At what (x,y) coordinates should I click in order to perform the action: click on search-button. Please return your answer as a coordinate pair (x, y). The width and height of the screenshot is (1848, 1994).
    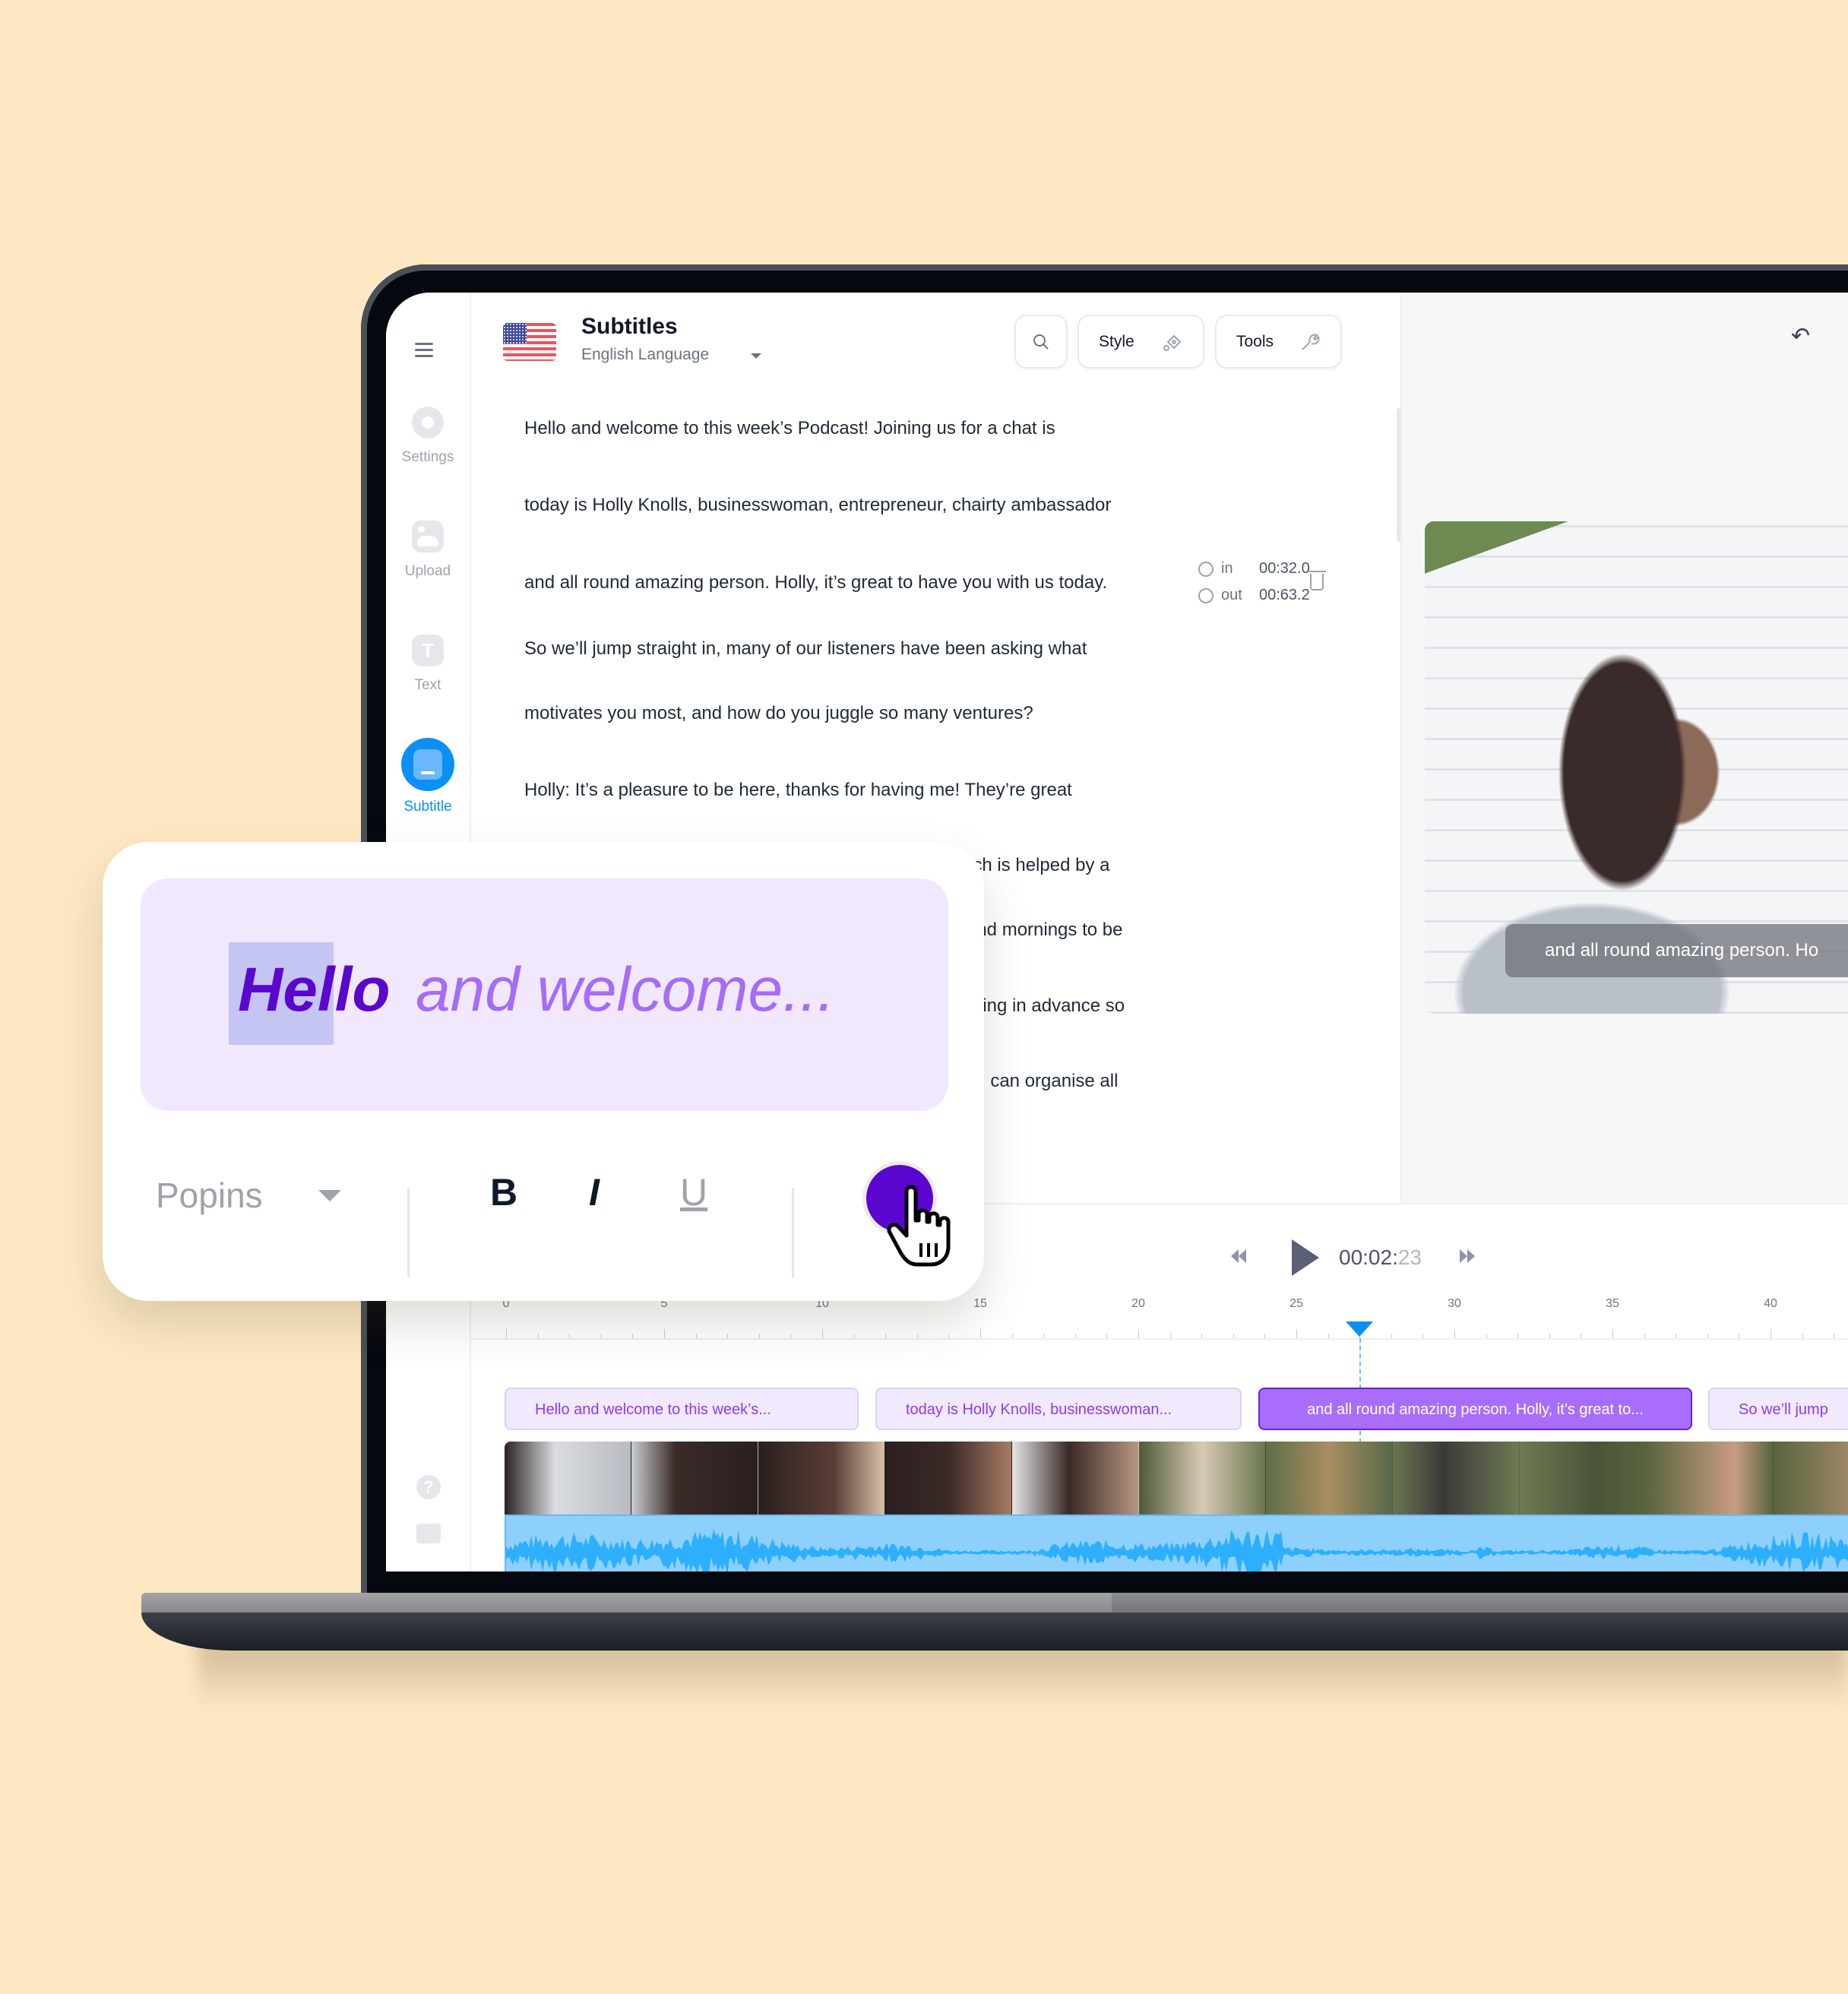
    Looking at the image, I should click on (1041, 342).